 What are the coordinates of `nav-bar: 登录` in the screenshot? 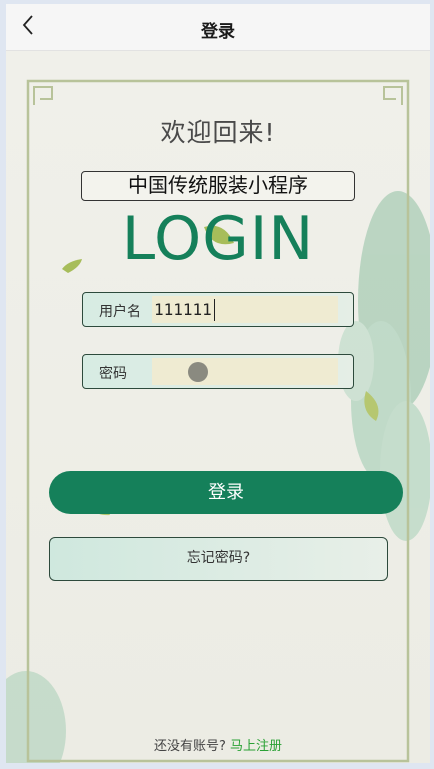 It's located at (218, 27).